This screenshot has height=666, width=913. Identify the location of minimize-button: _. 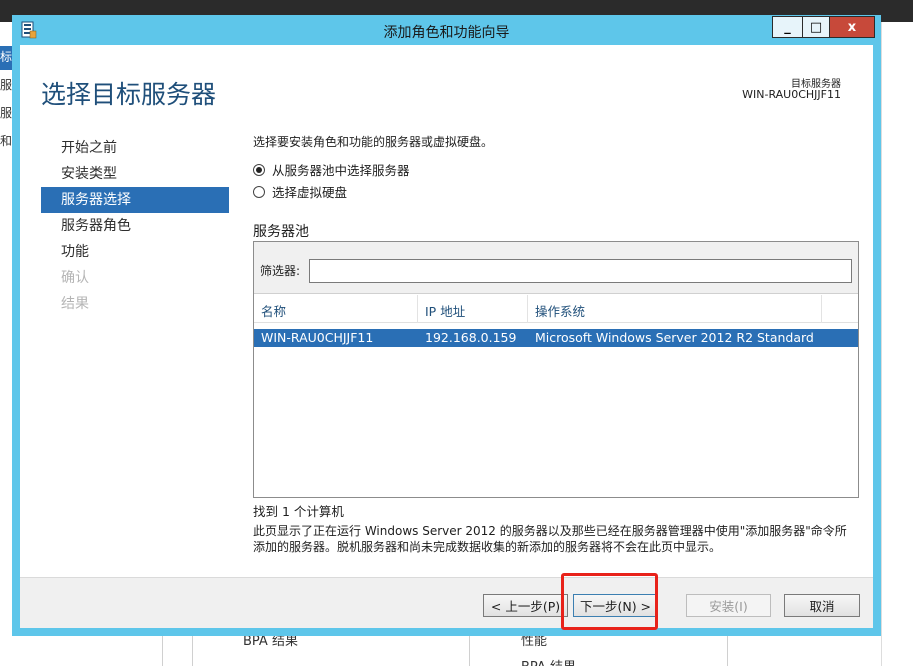
(787, 27).